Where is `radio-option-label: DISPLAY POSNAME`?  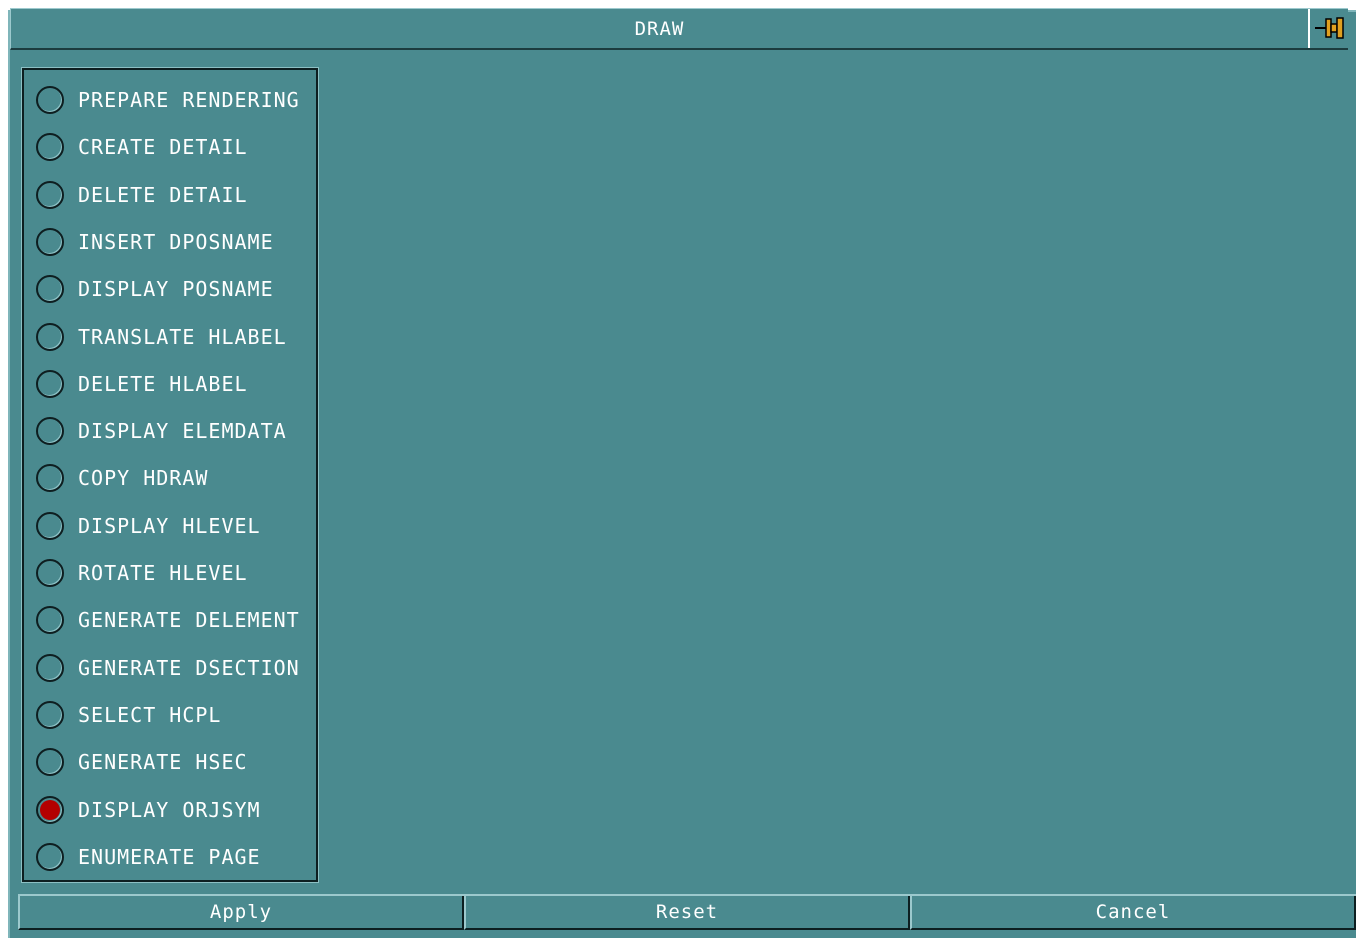
radio-option-label: DISPLAY POSNAME is located at coordinates (176, 289).